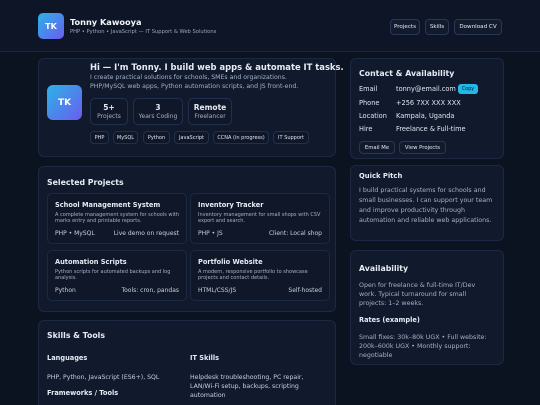  What do you see at coordinates (415, 346) in the screenshot?
I see `rates-line: 200k–600k UGX • Monthly support:` at bounding box center [415, 346].